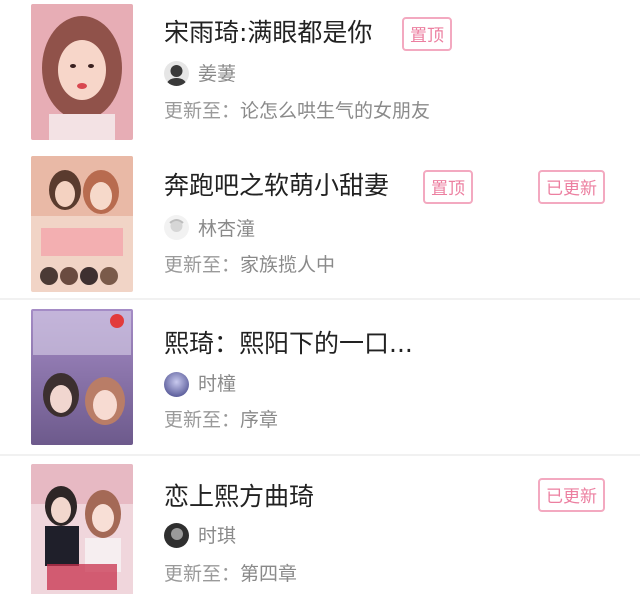  Describe the element at coordinates (239, 497) in the screenshot. I see `book-title: 恋上熙方曲琦` at that location.